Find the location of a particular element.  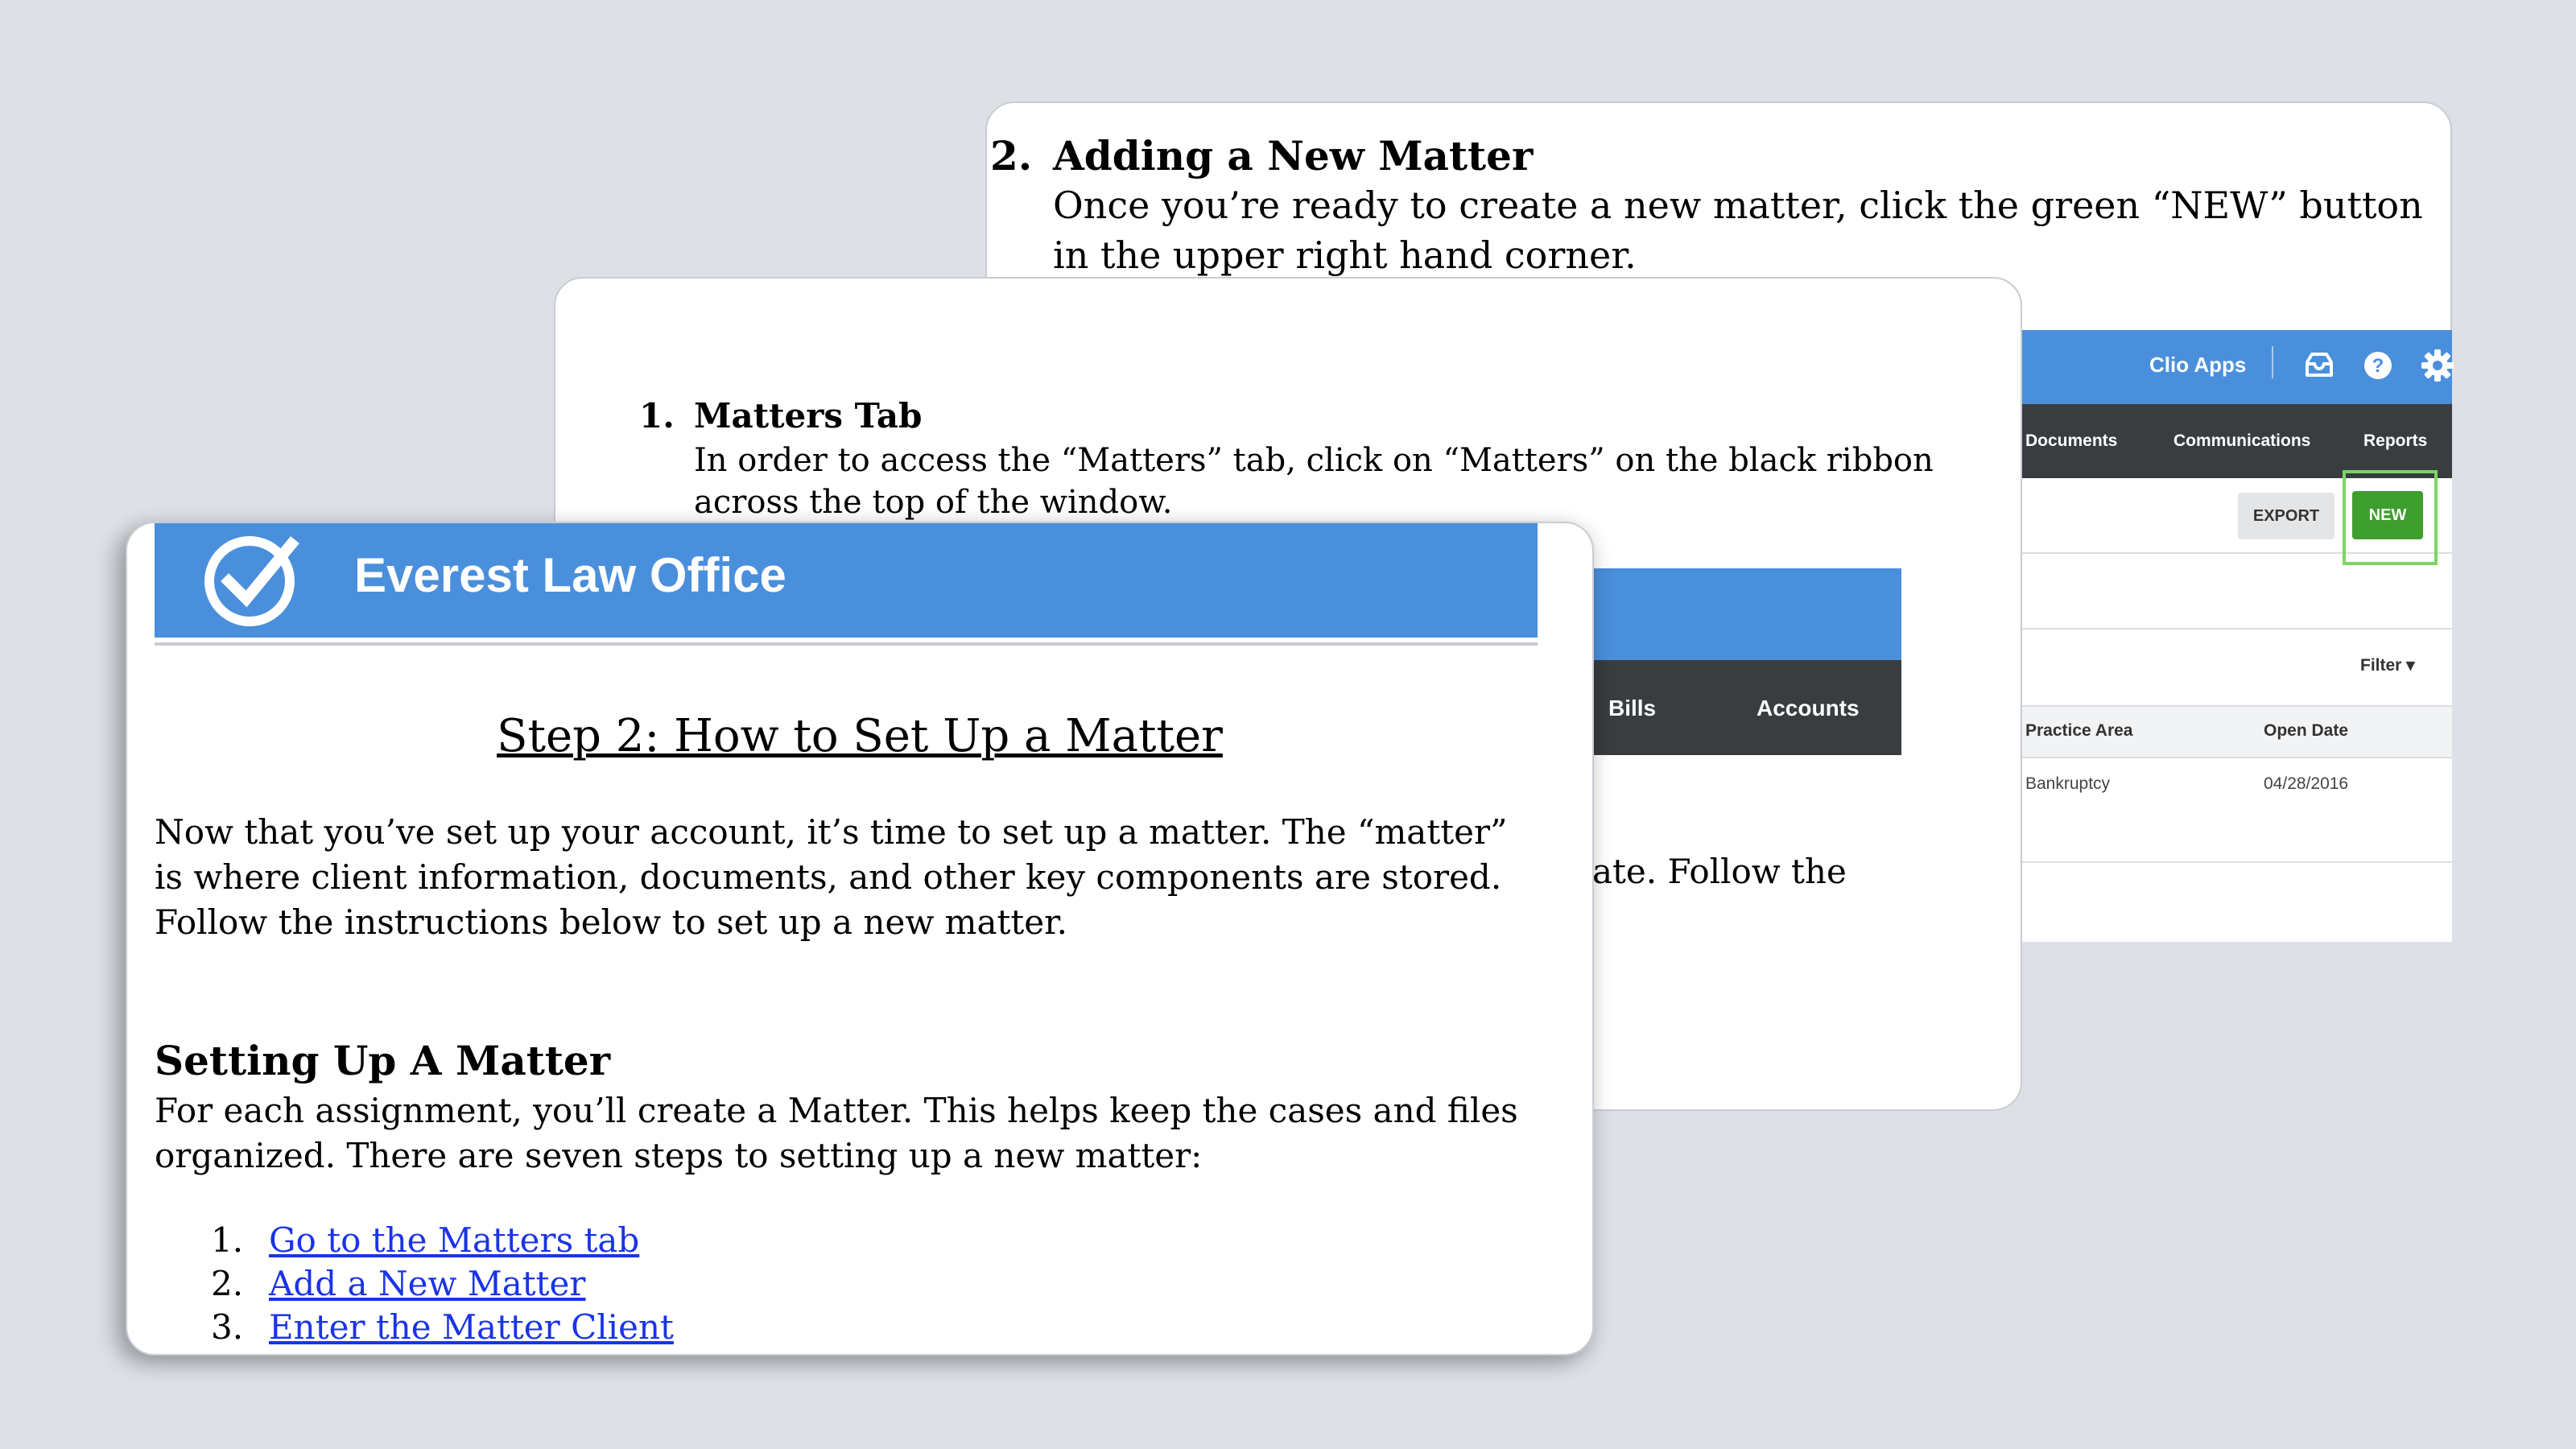

nav-reports: Reports is located at coordinates (2395, 441).